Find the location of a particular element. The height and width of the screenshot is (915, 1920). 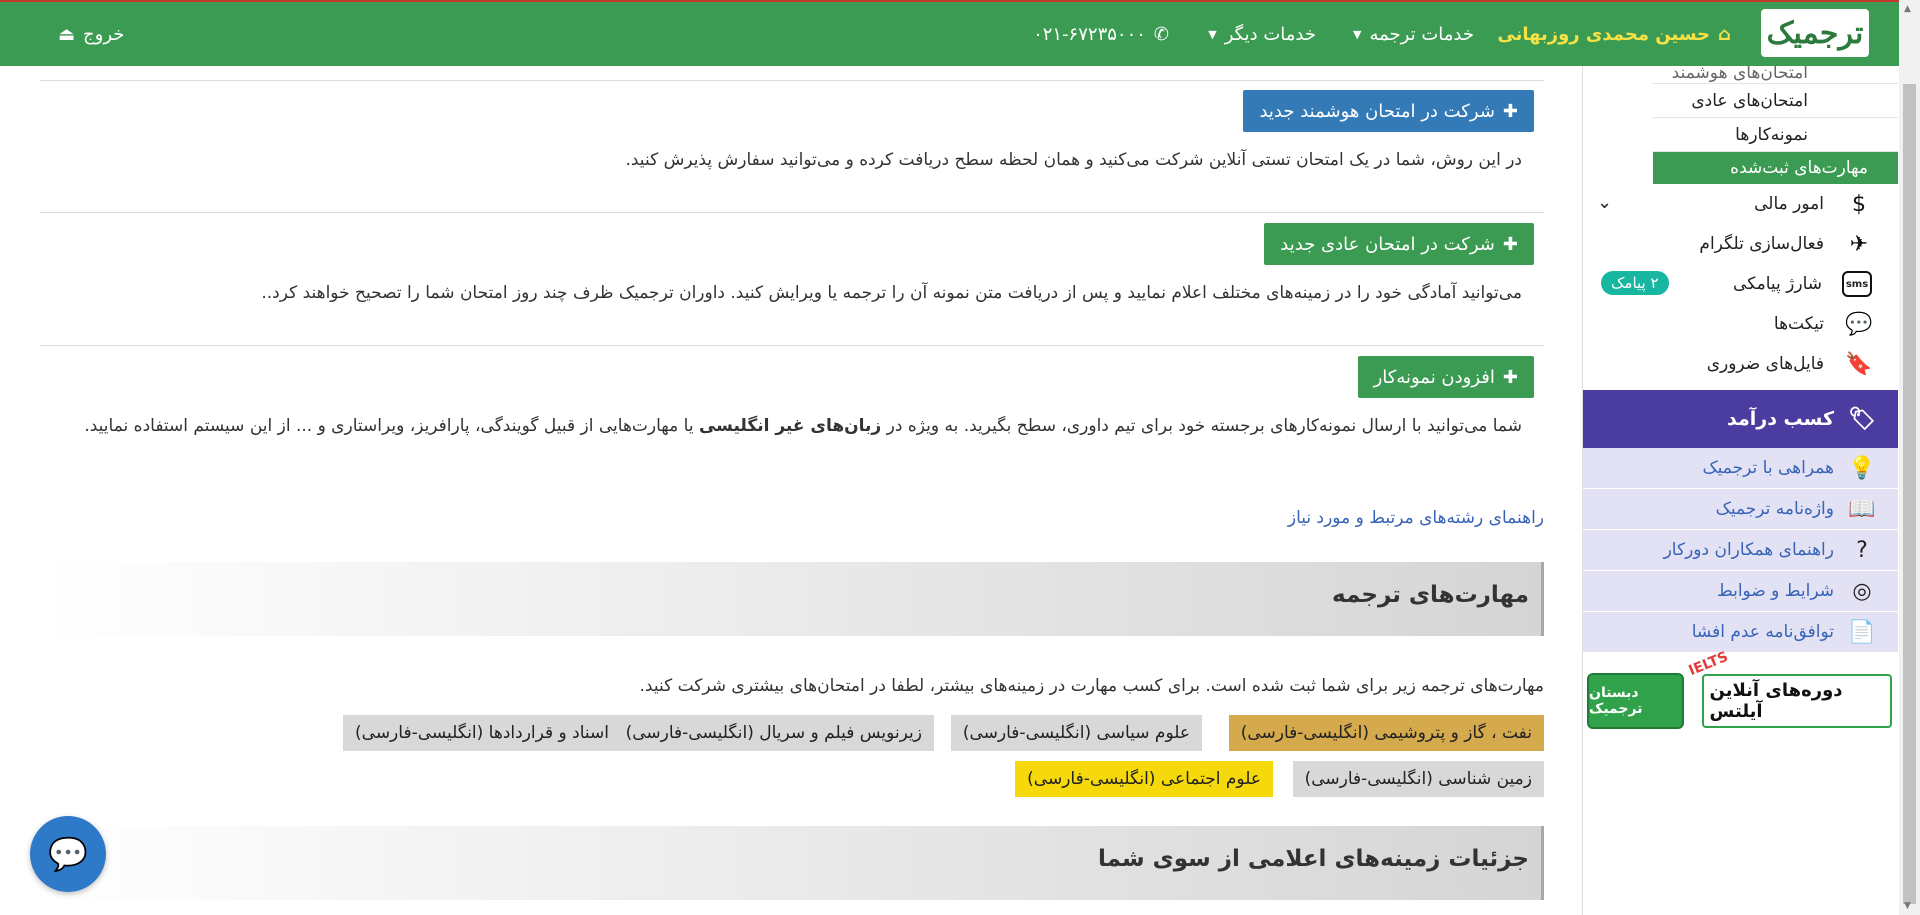

dictionary-icon: 📖 is located at coordinates (1862, 509).